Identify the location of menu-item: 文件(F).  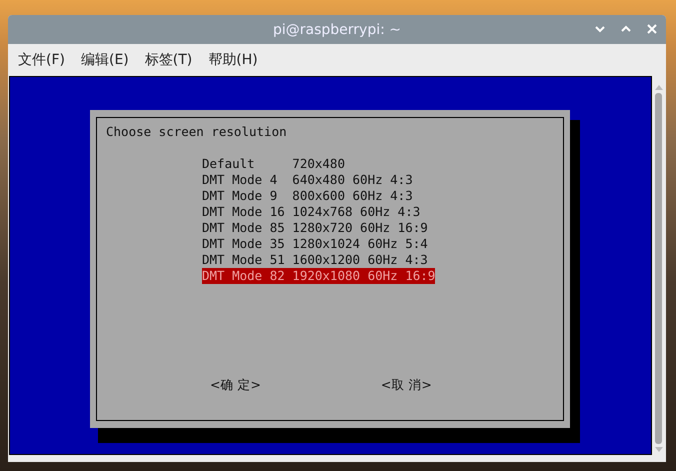
(41, 60).